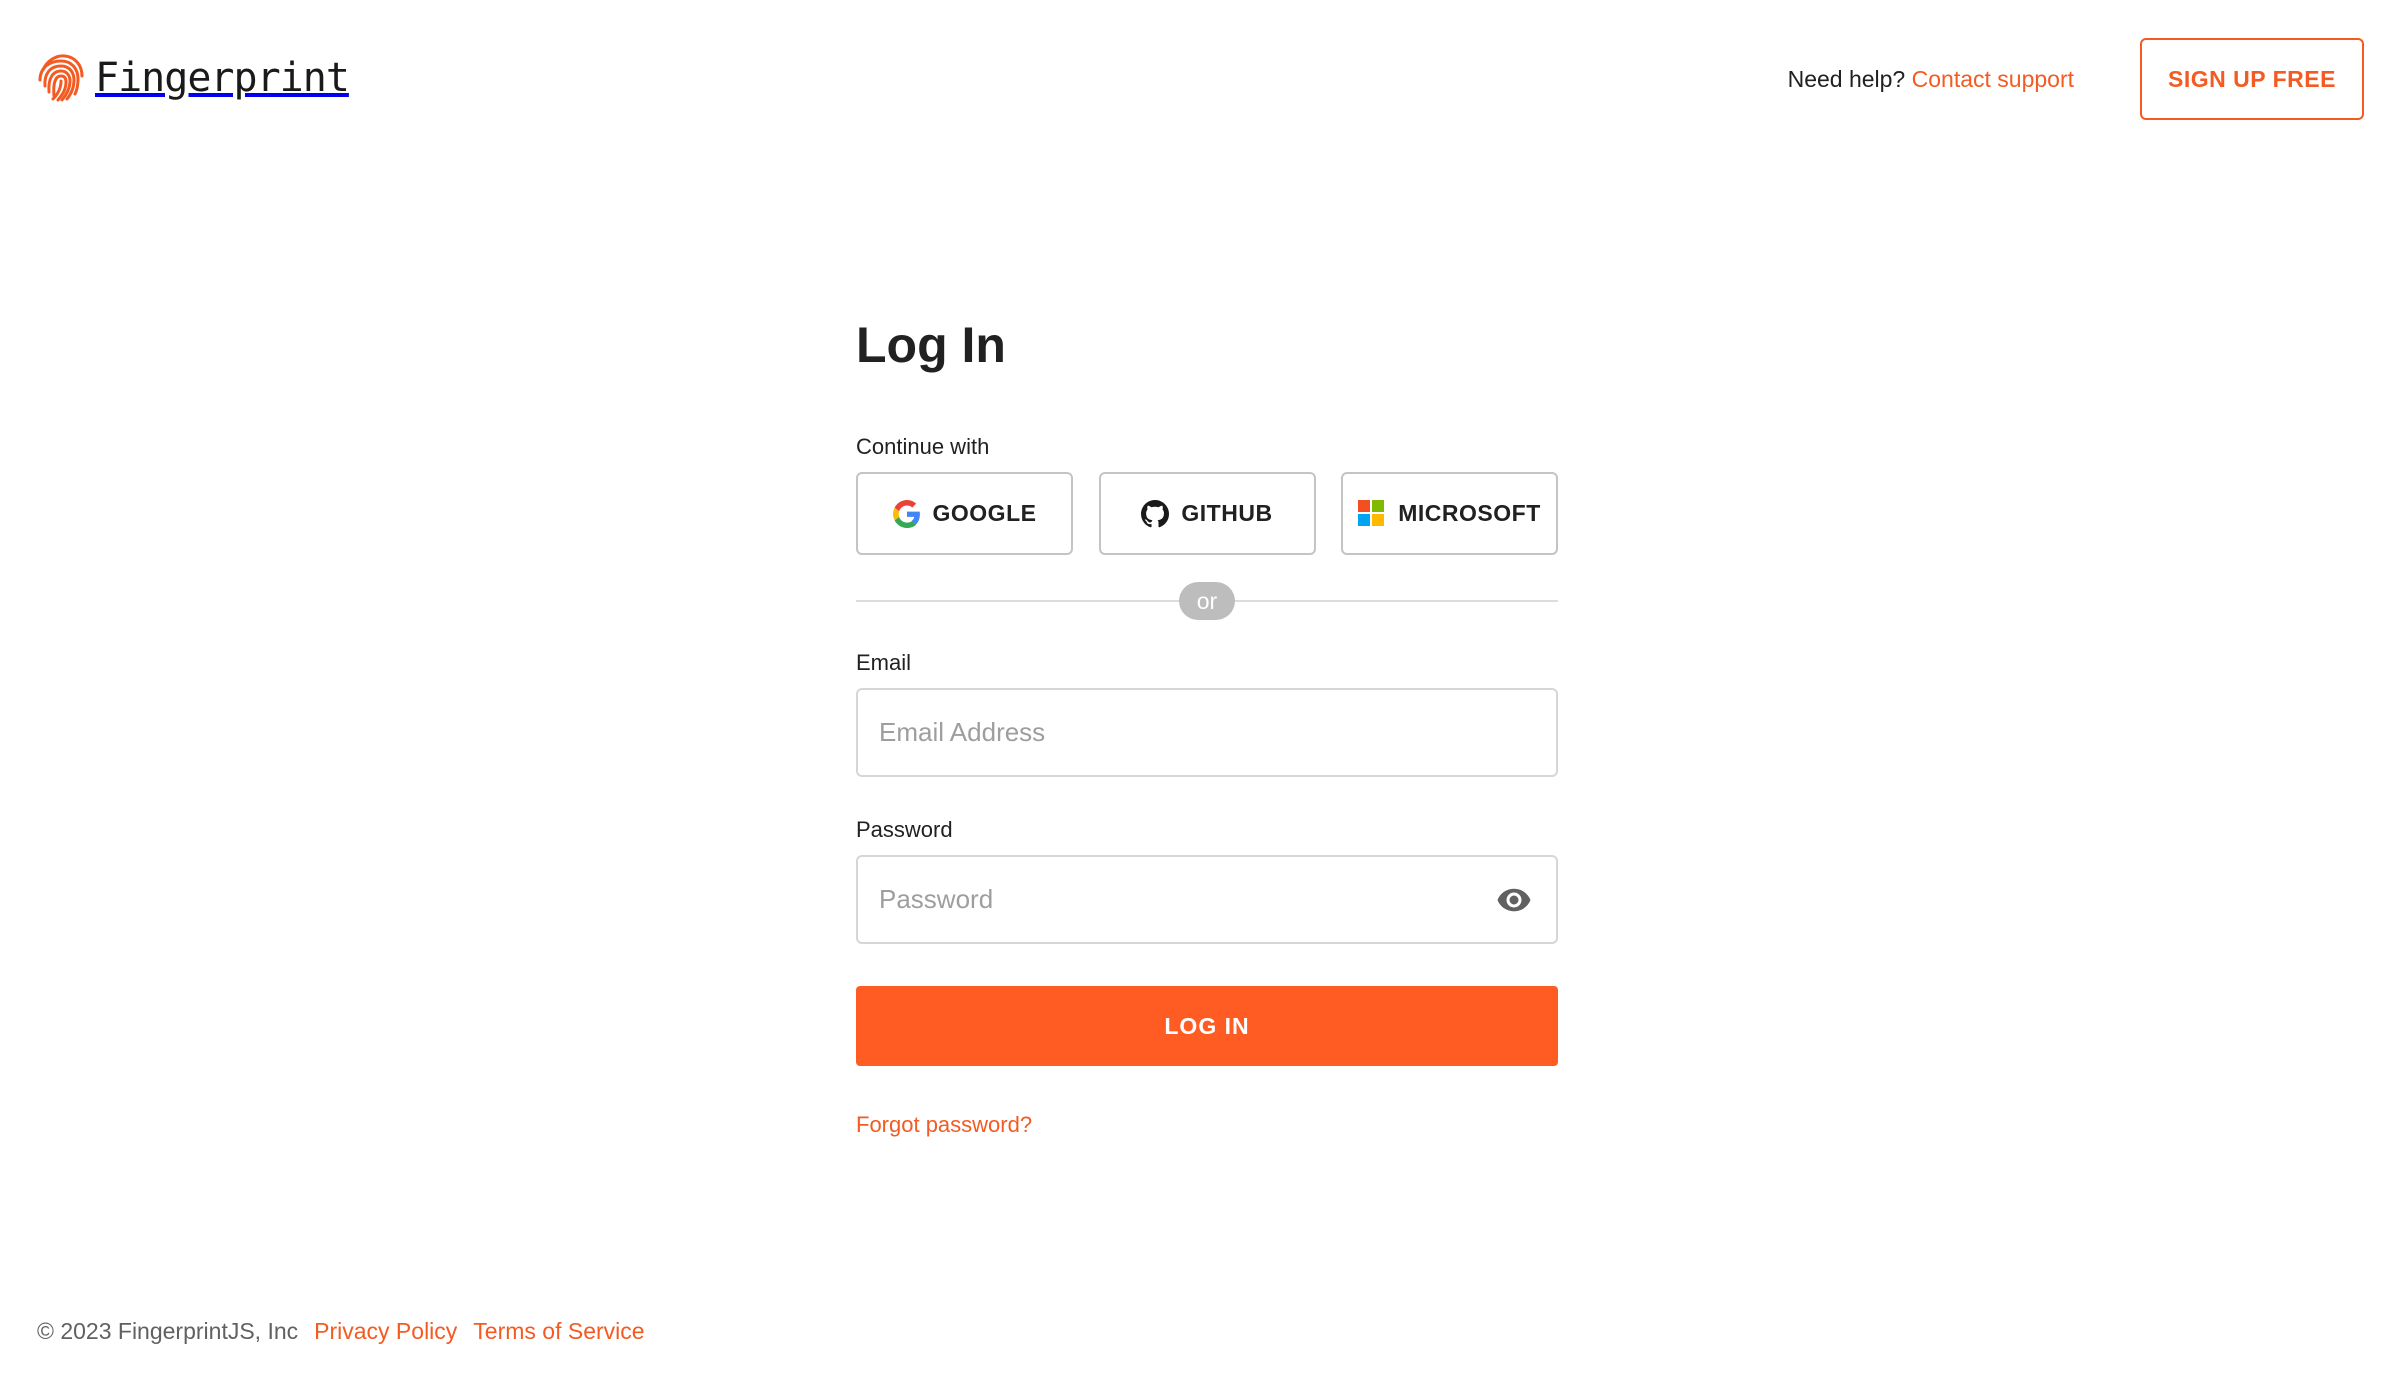 This screenshot has width=2400, height=1379. Describe the element at coordinates (1993, 79) in the screenshot. I see `contact-support-link: Contact support` at that location.